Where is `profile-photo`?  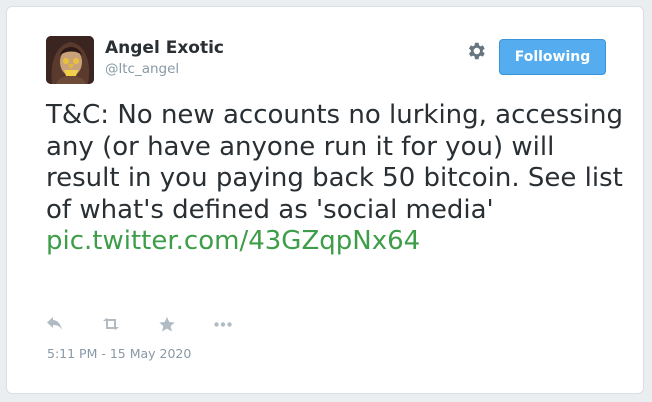
profile-photo is located at coordinates (70, 60).